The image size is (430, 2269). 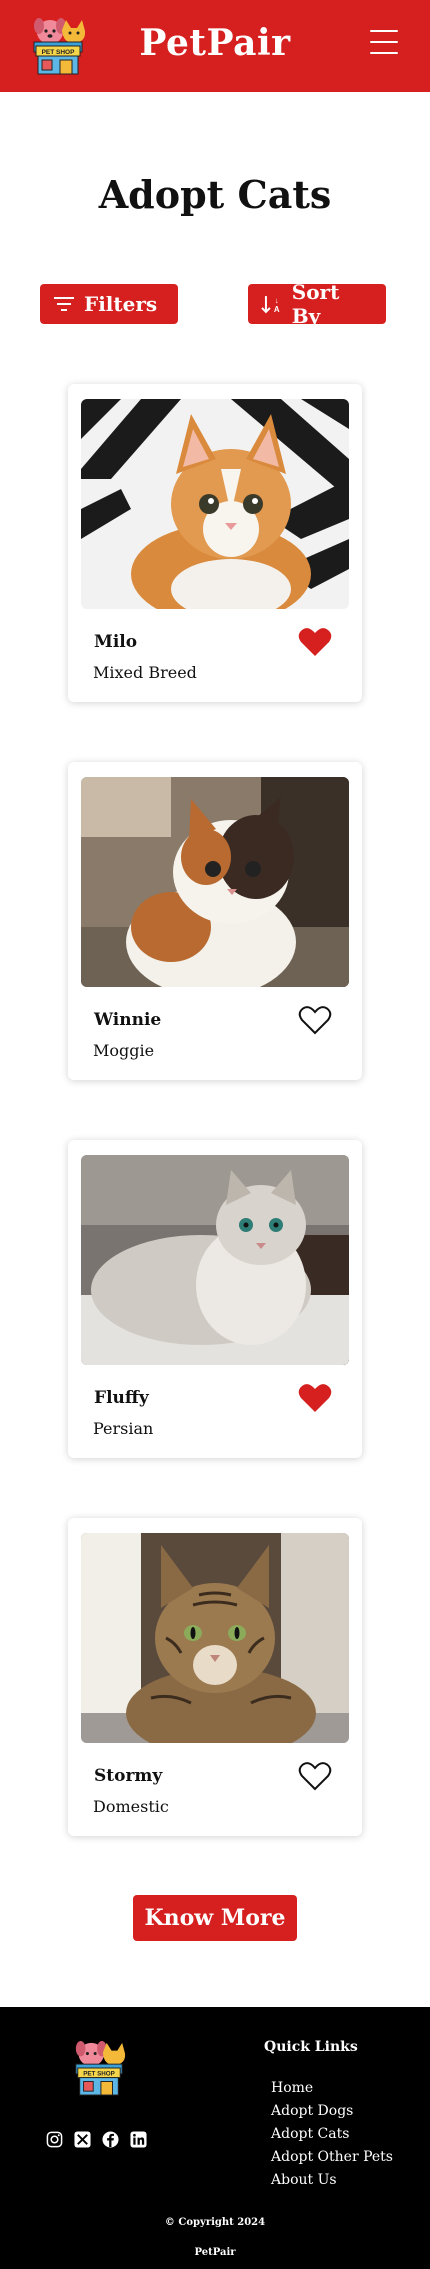 I want to click on cat-photo-stormy, so click(x=215, y=1638).